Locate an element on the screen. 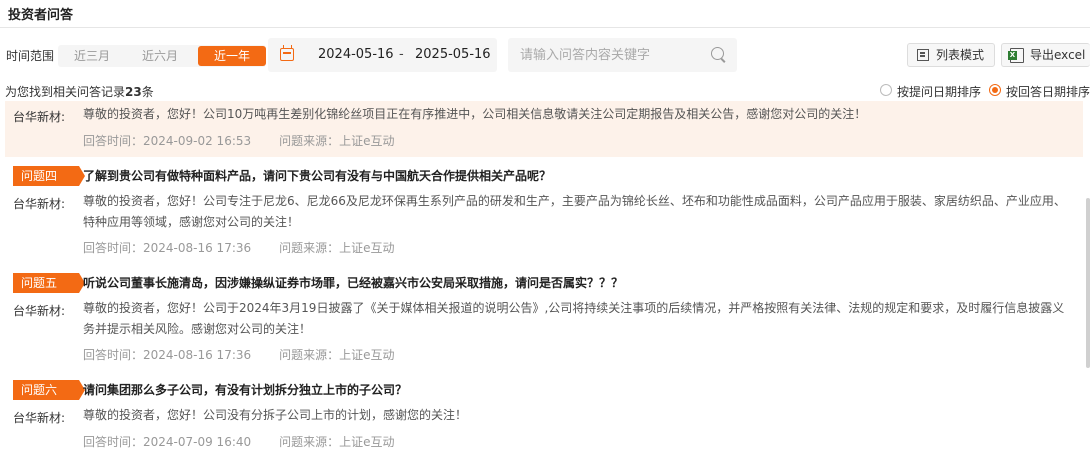 The width and height of the screenshot is (1090, 456). question-tag: 问题六 is located at coordinates (49, 390).